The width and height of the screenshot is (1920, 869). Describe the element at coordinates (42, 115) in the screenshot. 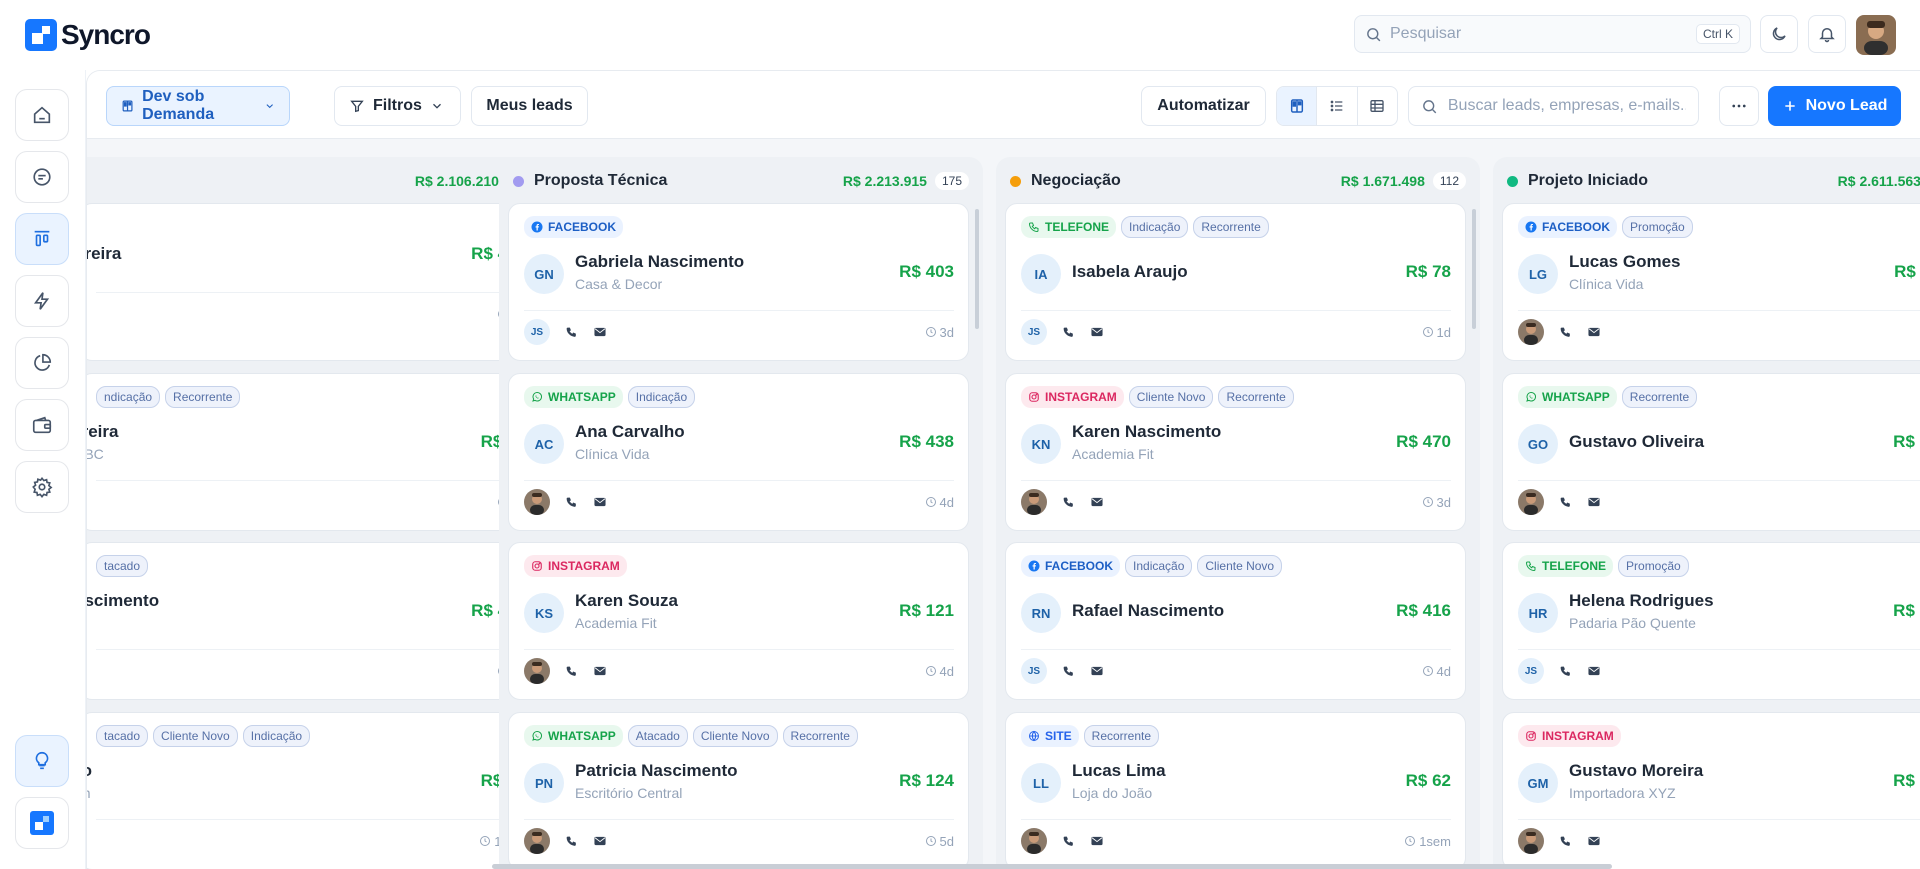

I see `sidebar-item-home` at that location.